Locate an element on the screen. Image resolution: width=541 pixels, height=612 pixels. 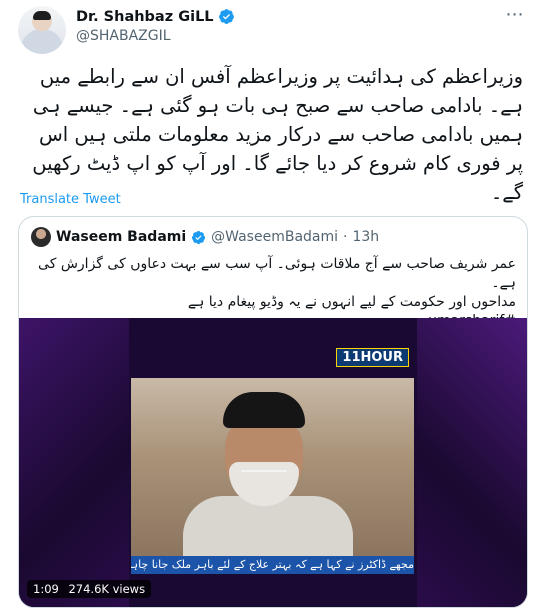
video-view-count: 274.6K views is located at coordinates (107, 589).